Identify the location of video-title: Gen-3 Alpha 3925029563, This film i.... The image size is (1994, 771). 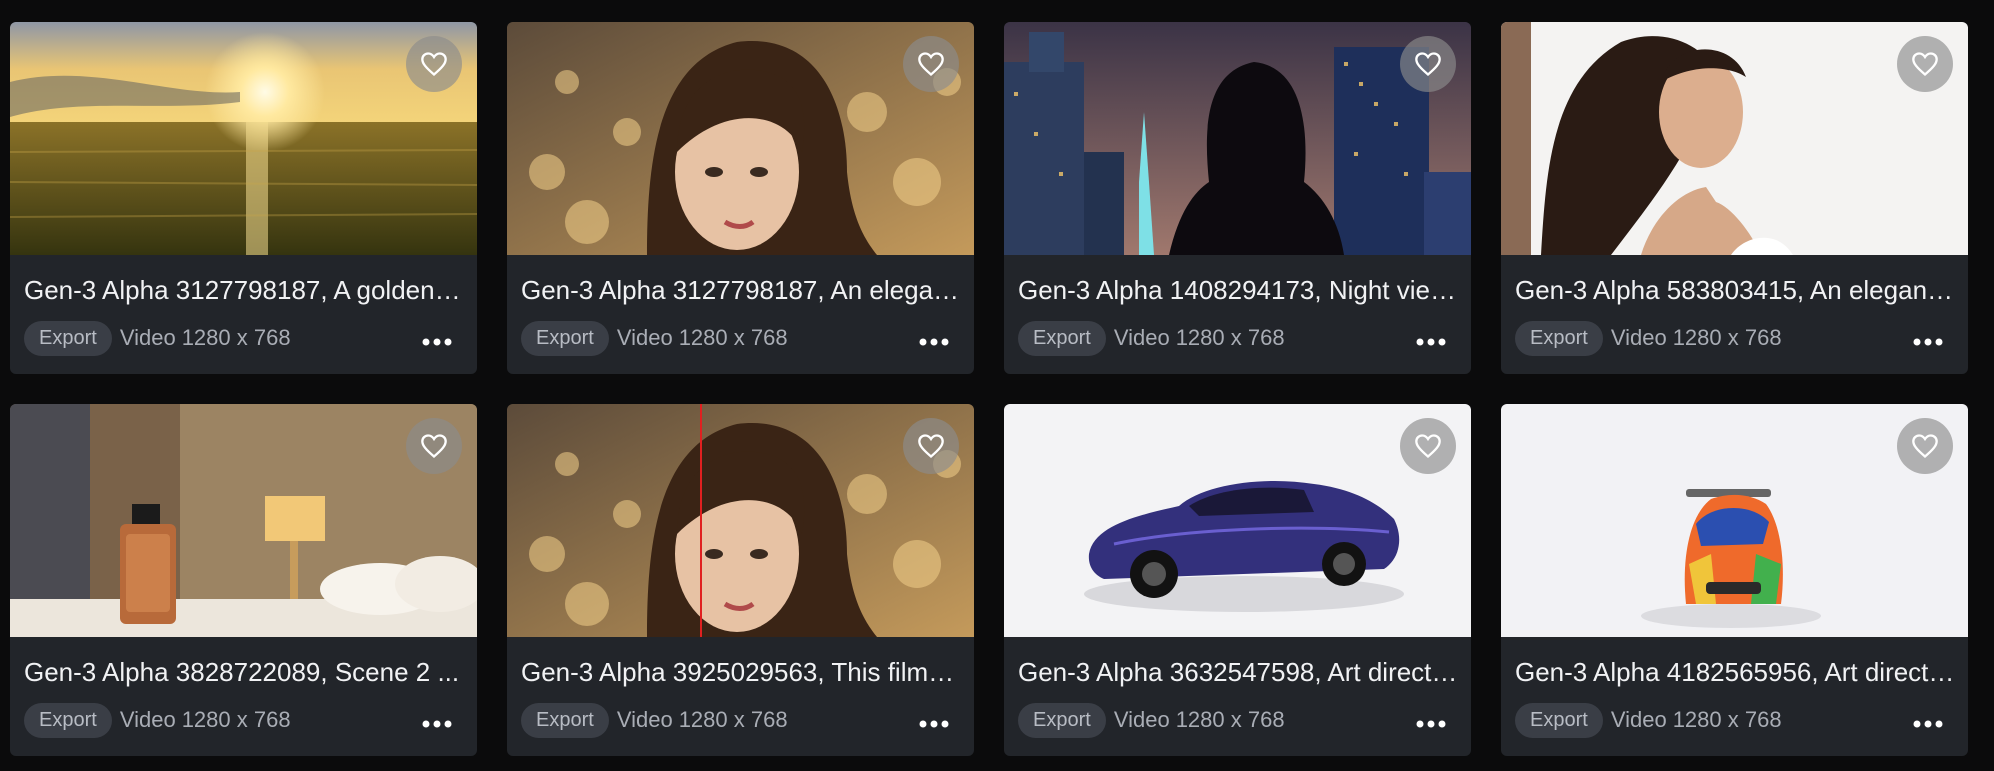
(741, 672).